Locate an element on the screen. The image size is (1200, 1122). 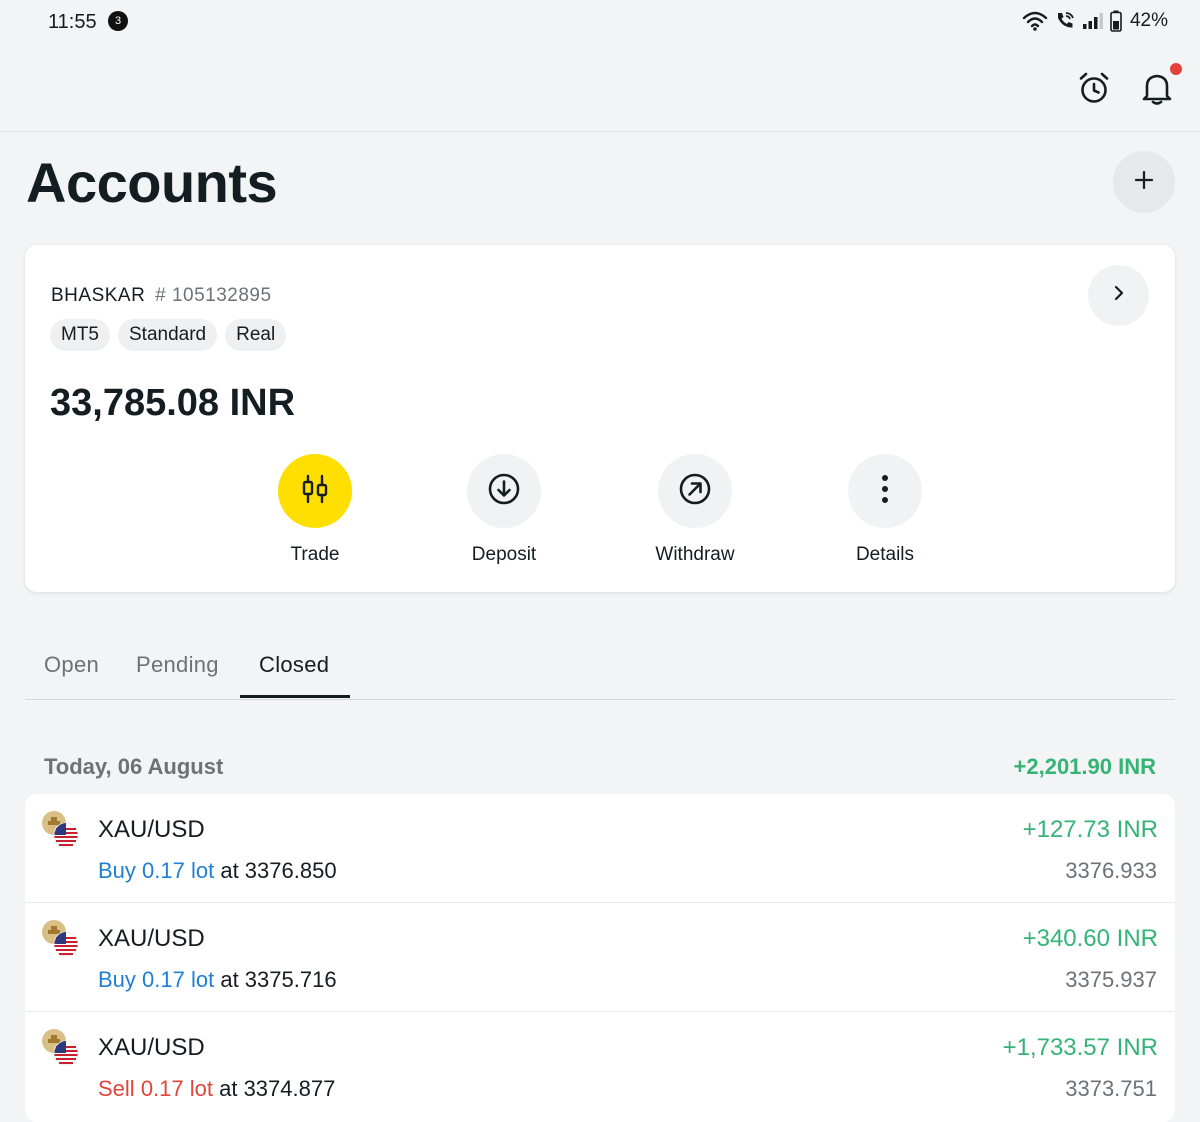
group-date: Today, 06 August is located at coordinates (134, 766).